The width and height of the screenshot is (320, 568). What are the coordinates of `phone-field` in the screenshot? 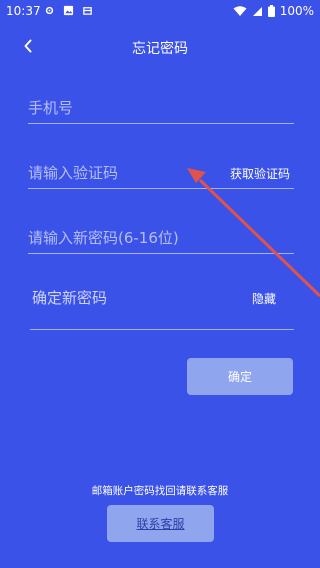 It's located at (161, 107).